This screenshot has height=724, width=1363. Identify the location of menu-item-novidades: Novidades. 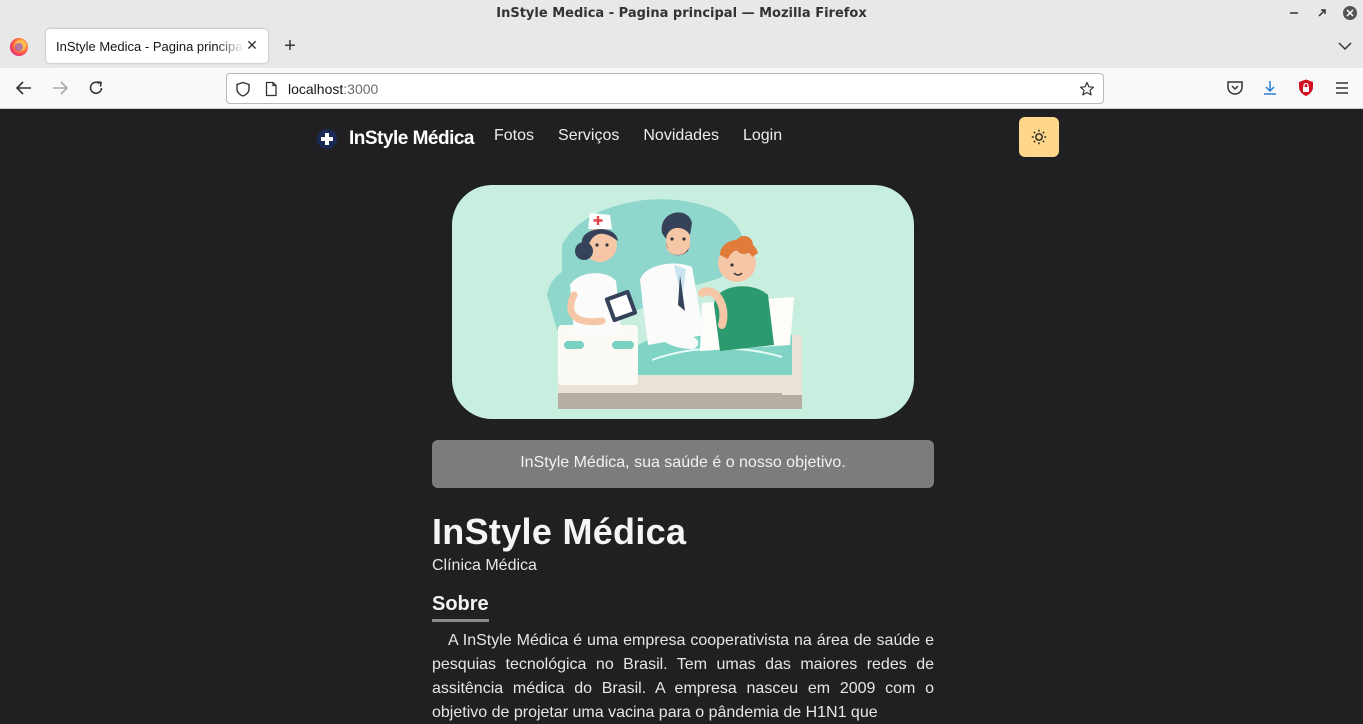
(681, 136).